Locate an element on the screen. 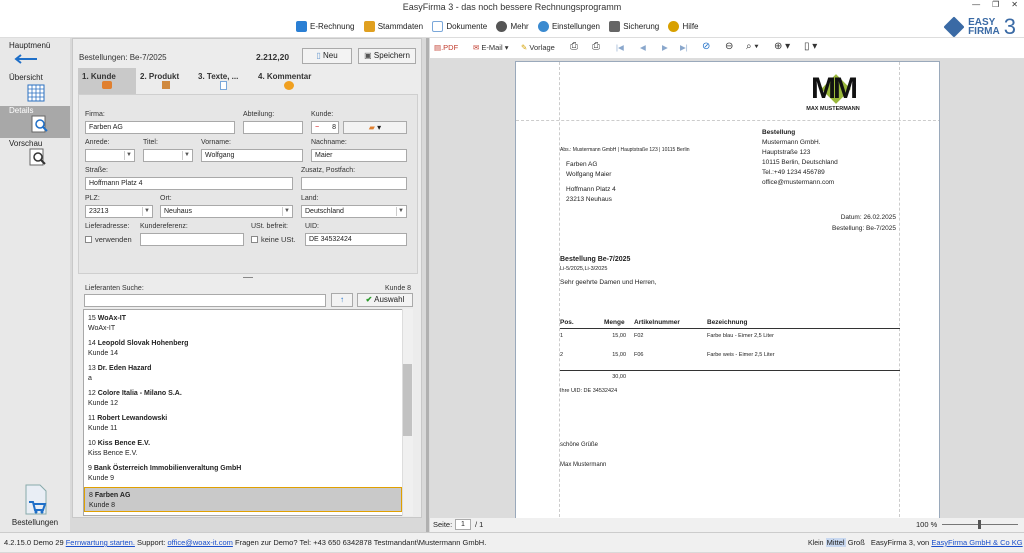  menu-sicherung: Sicherung is located at coordinates (634, 26).